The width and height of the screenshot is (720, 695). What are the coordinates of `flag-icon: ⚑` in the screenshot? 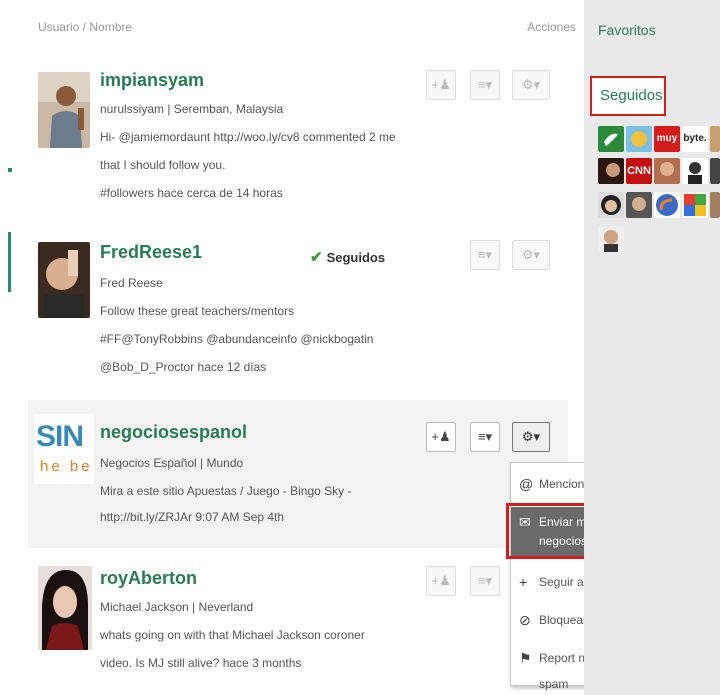 It's located at (525, 658).